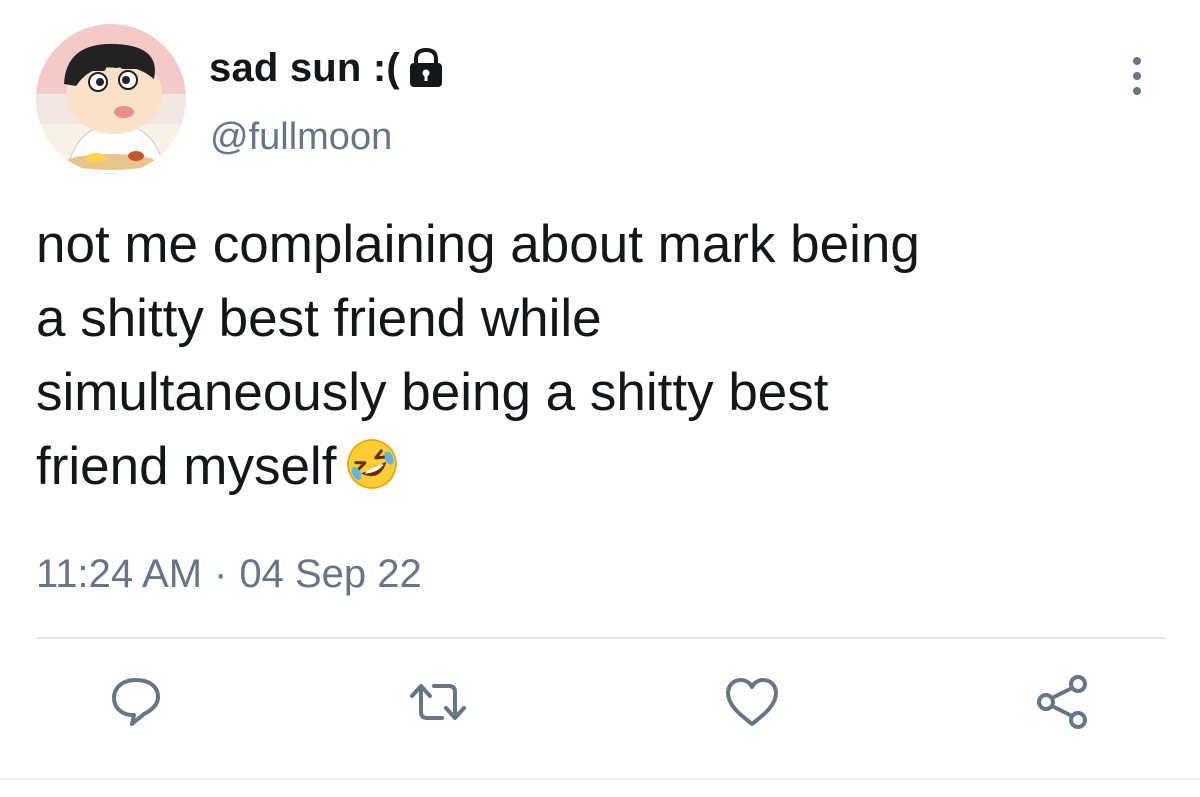 The width and height of the screenshot is (1200, 797). I want to click on share-icon, so click(1062, 702).